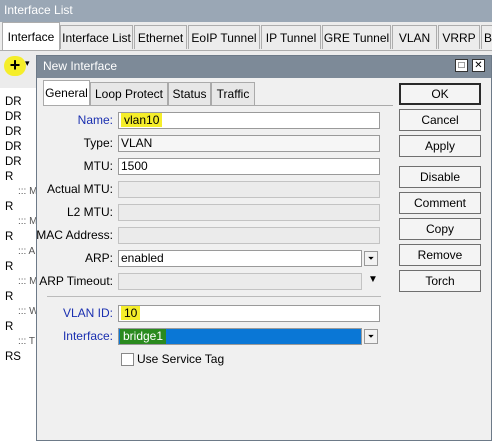  Describe the element at coordinates (249, 166) in the screenshot. I see `mtu-field: 1500` at that location.